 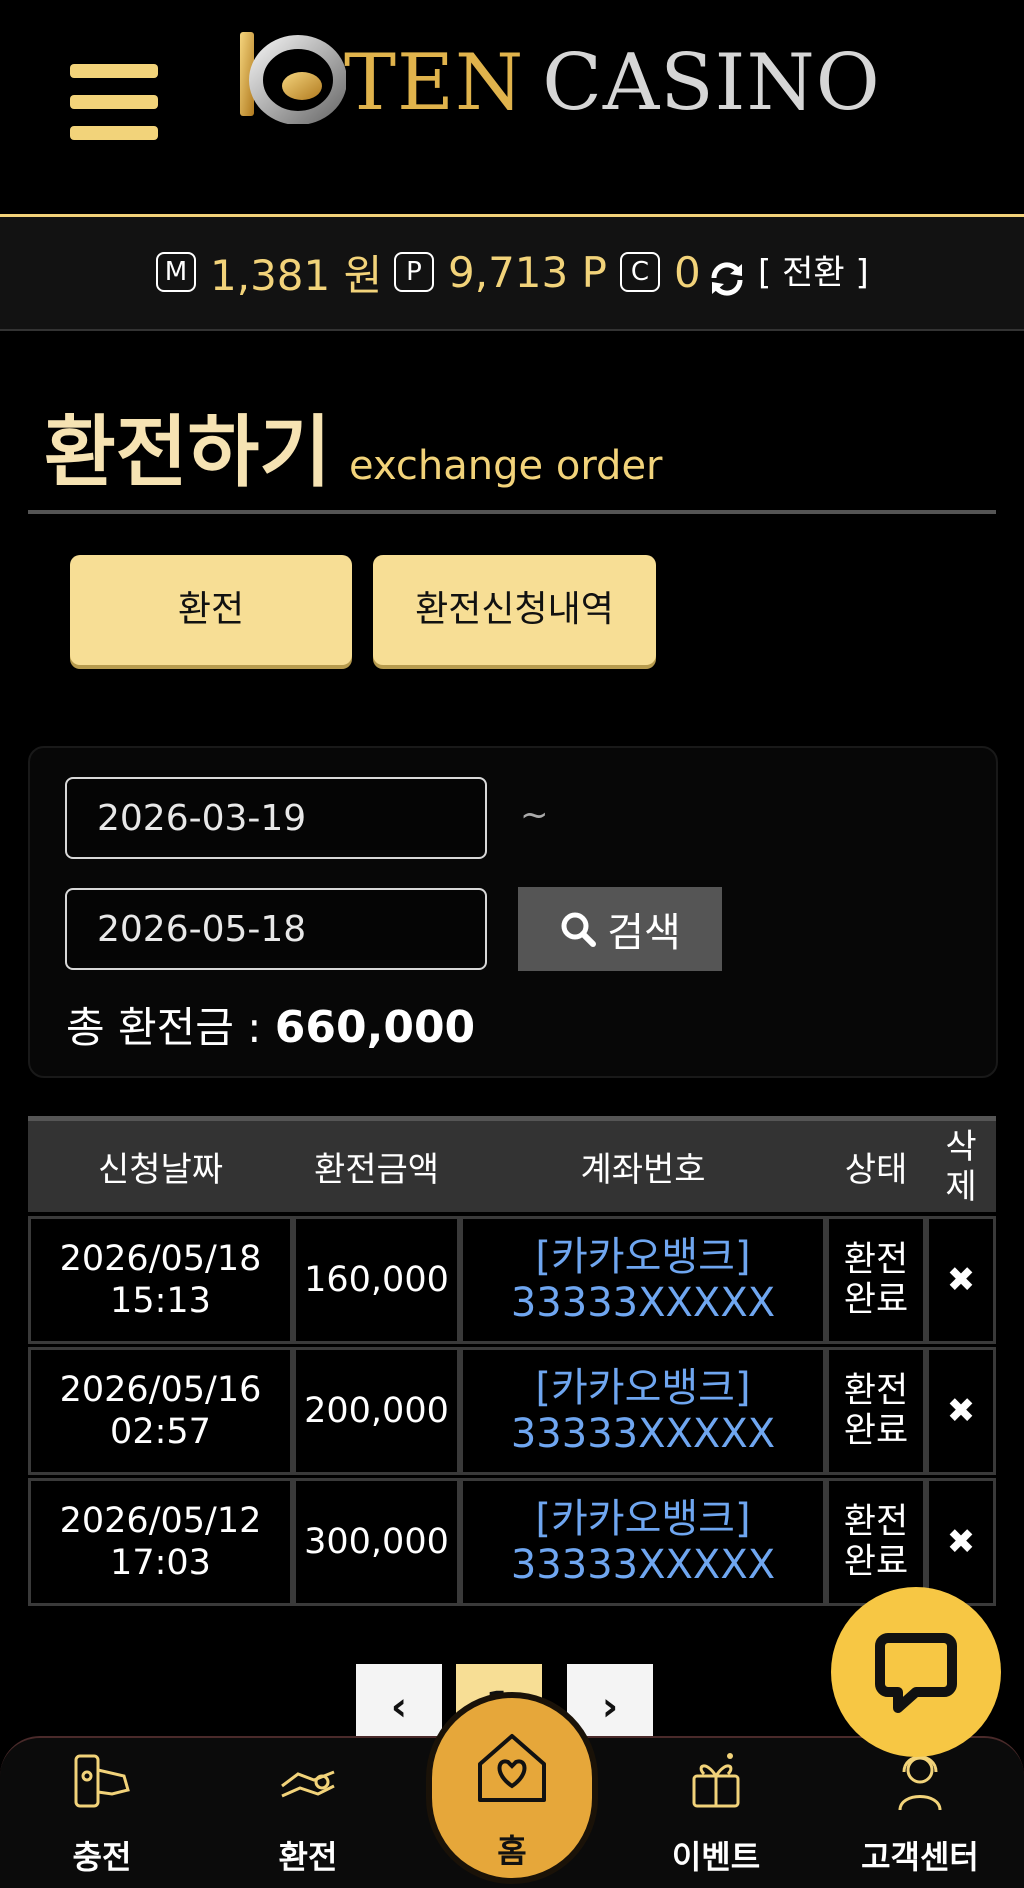 I want to click on coin-icon: C, so click(x=640, y=272).